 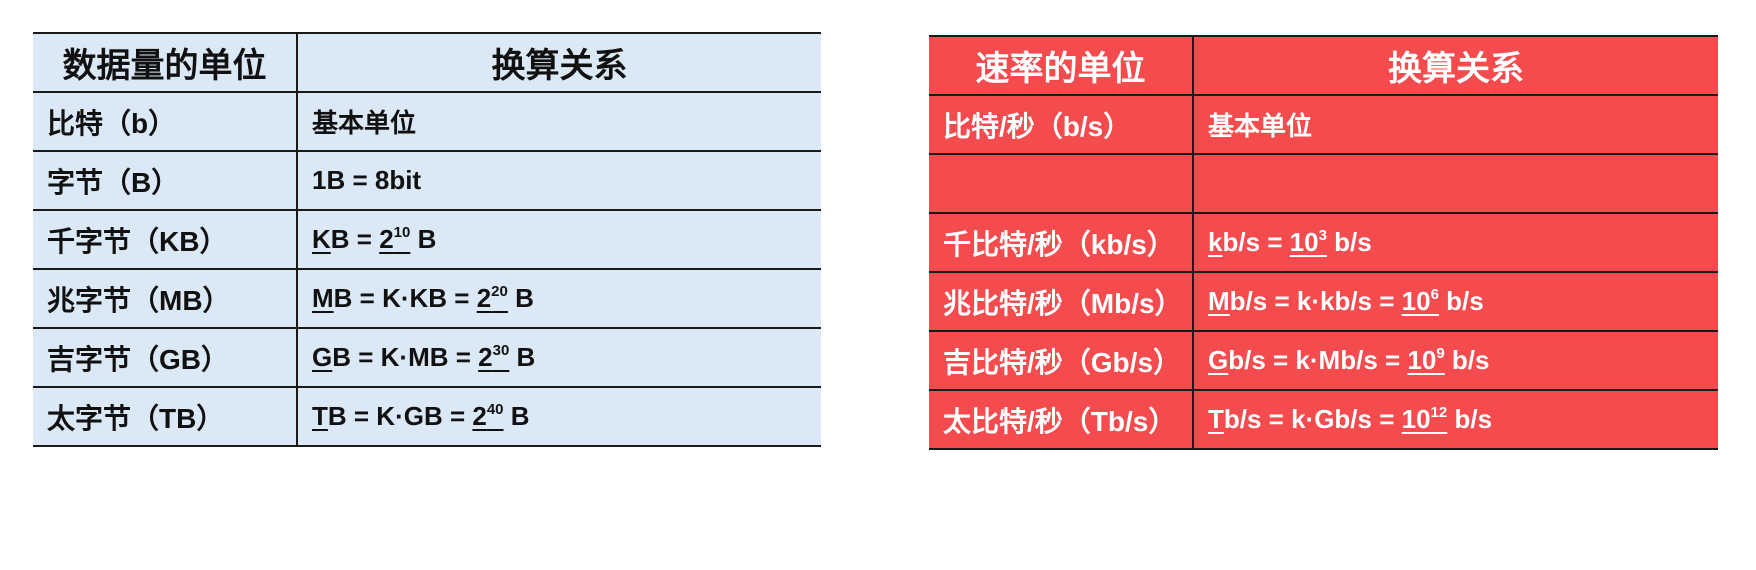 What do you see at coordinates (1322, 235) in the screenshot?
I see `power-exponent: 3` at bounding box center [1322, 235].